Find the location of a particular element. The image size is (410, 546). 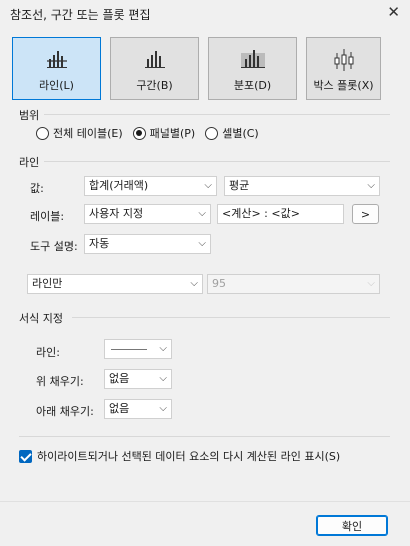

tooltip-value-text: 자동 is located at coordinates (99, 243).